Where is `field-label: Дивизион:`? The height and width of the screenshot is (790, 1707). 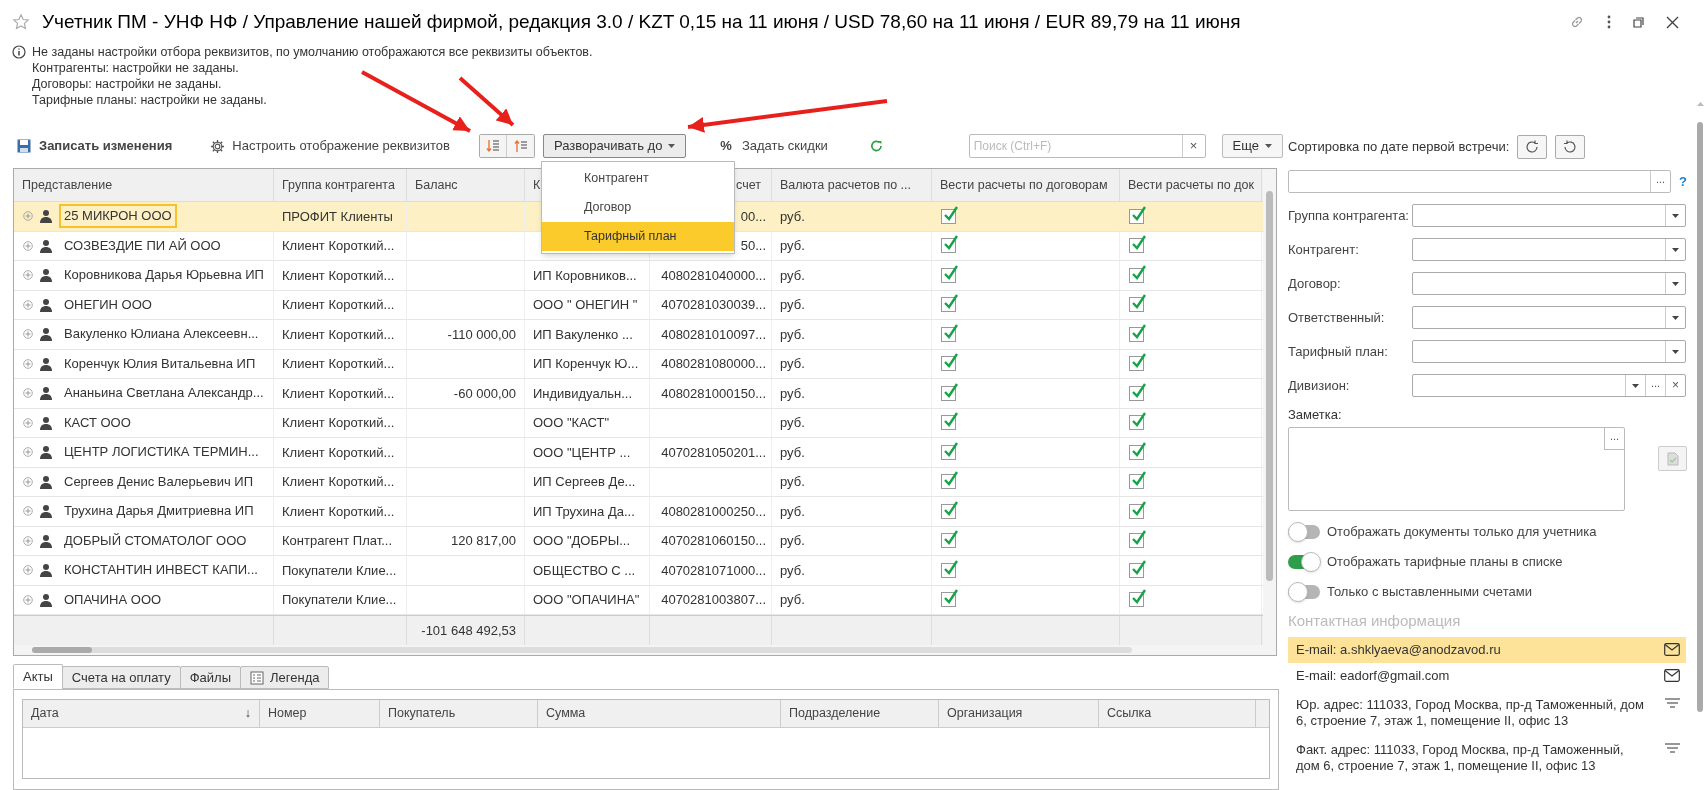
field-label: Дивизион: is located at coordinates (1319, 385).